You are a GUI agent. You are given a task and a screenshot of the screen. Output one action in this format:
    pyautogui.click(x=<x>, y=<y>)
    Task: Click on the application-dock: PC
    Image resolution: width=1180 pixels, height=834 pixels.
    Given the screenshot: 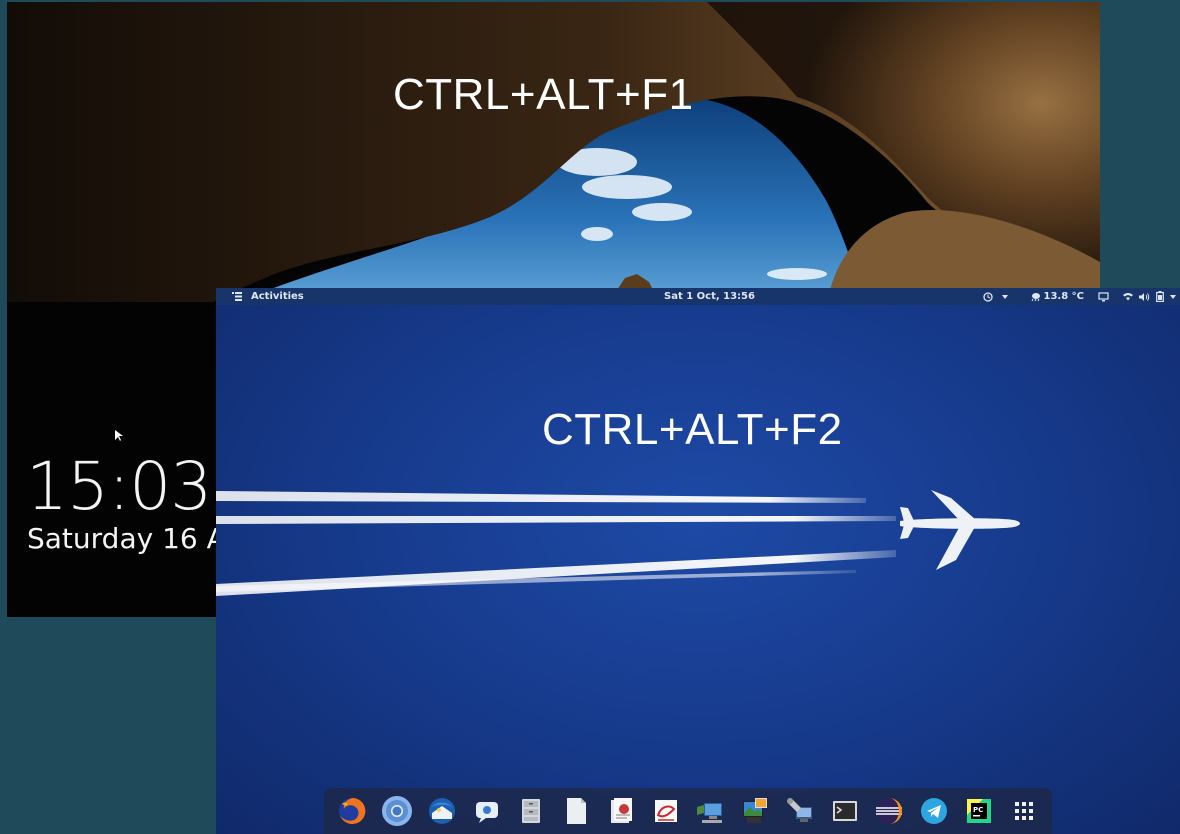 What is the action you would take?
    pyautogui.click(x=688, y=811)
    